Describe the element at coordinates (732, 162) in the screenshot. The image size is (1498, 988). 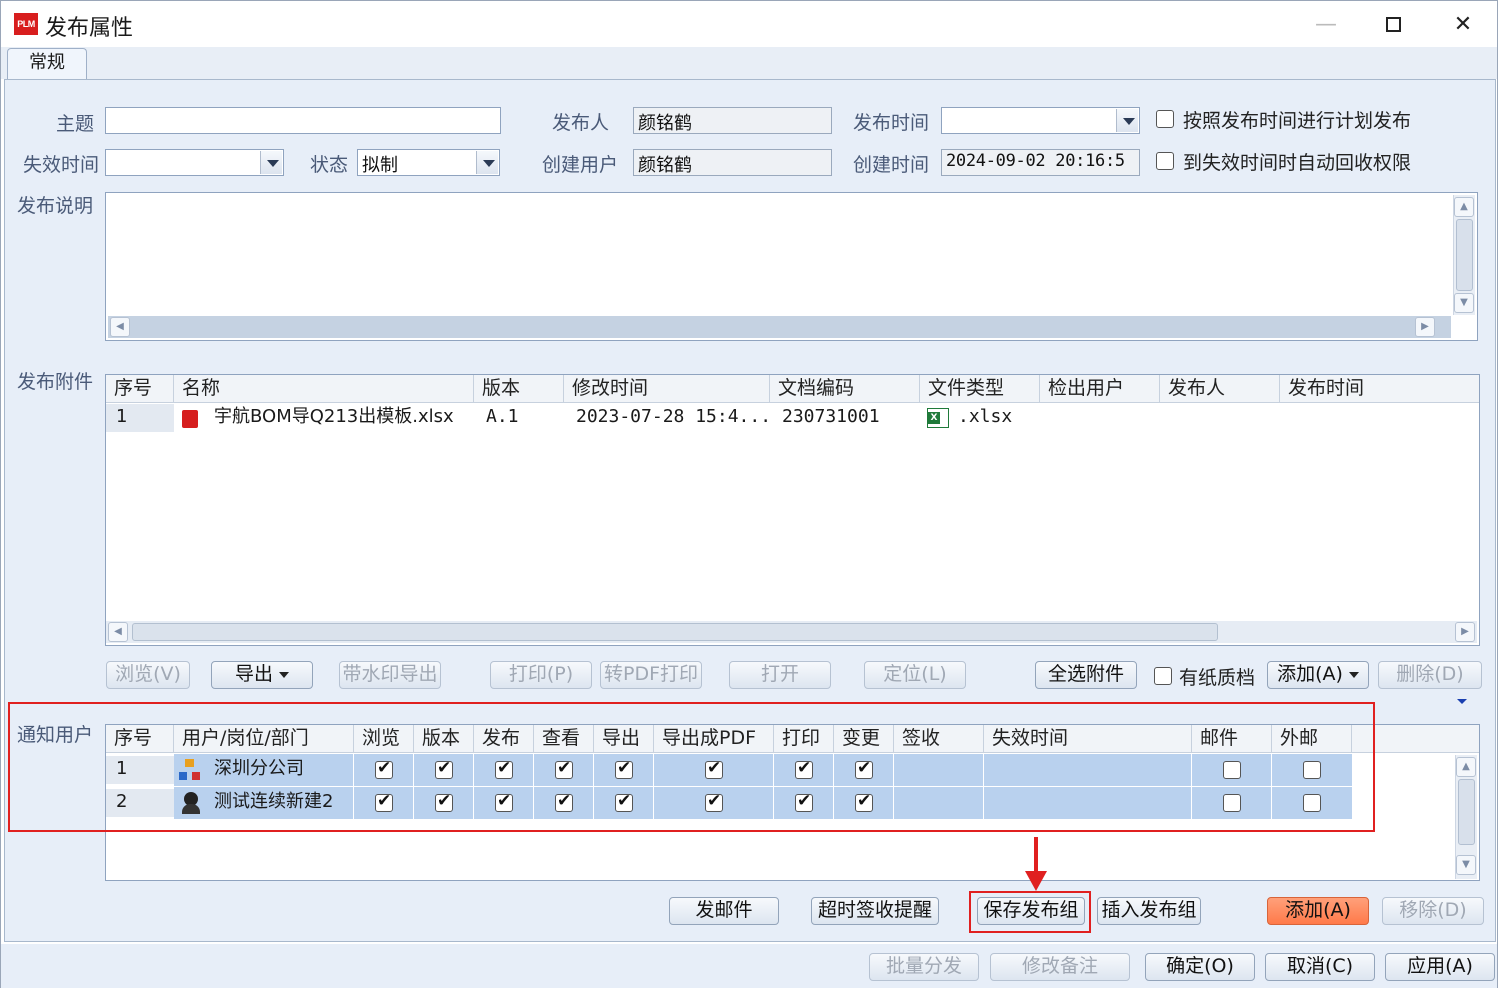
I see `creator-field: 颜铭鹤` at that location.